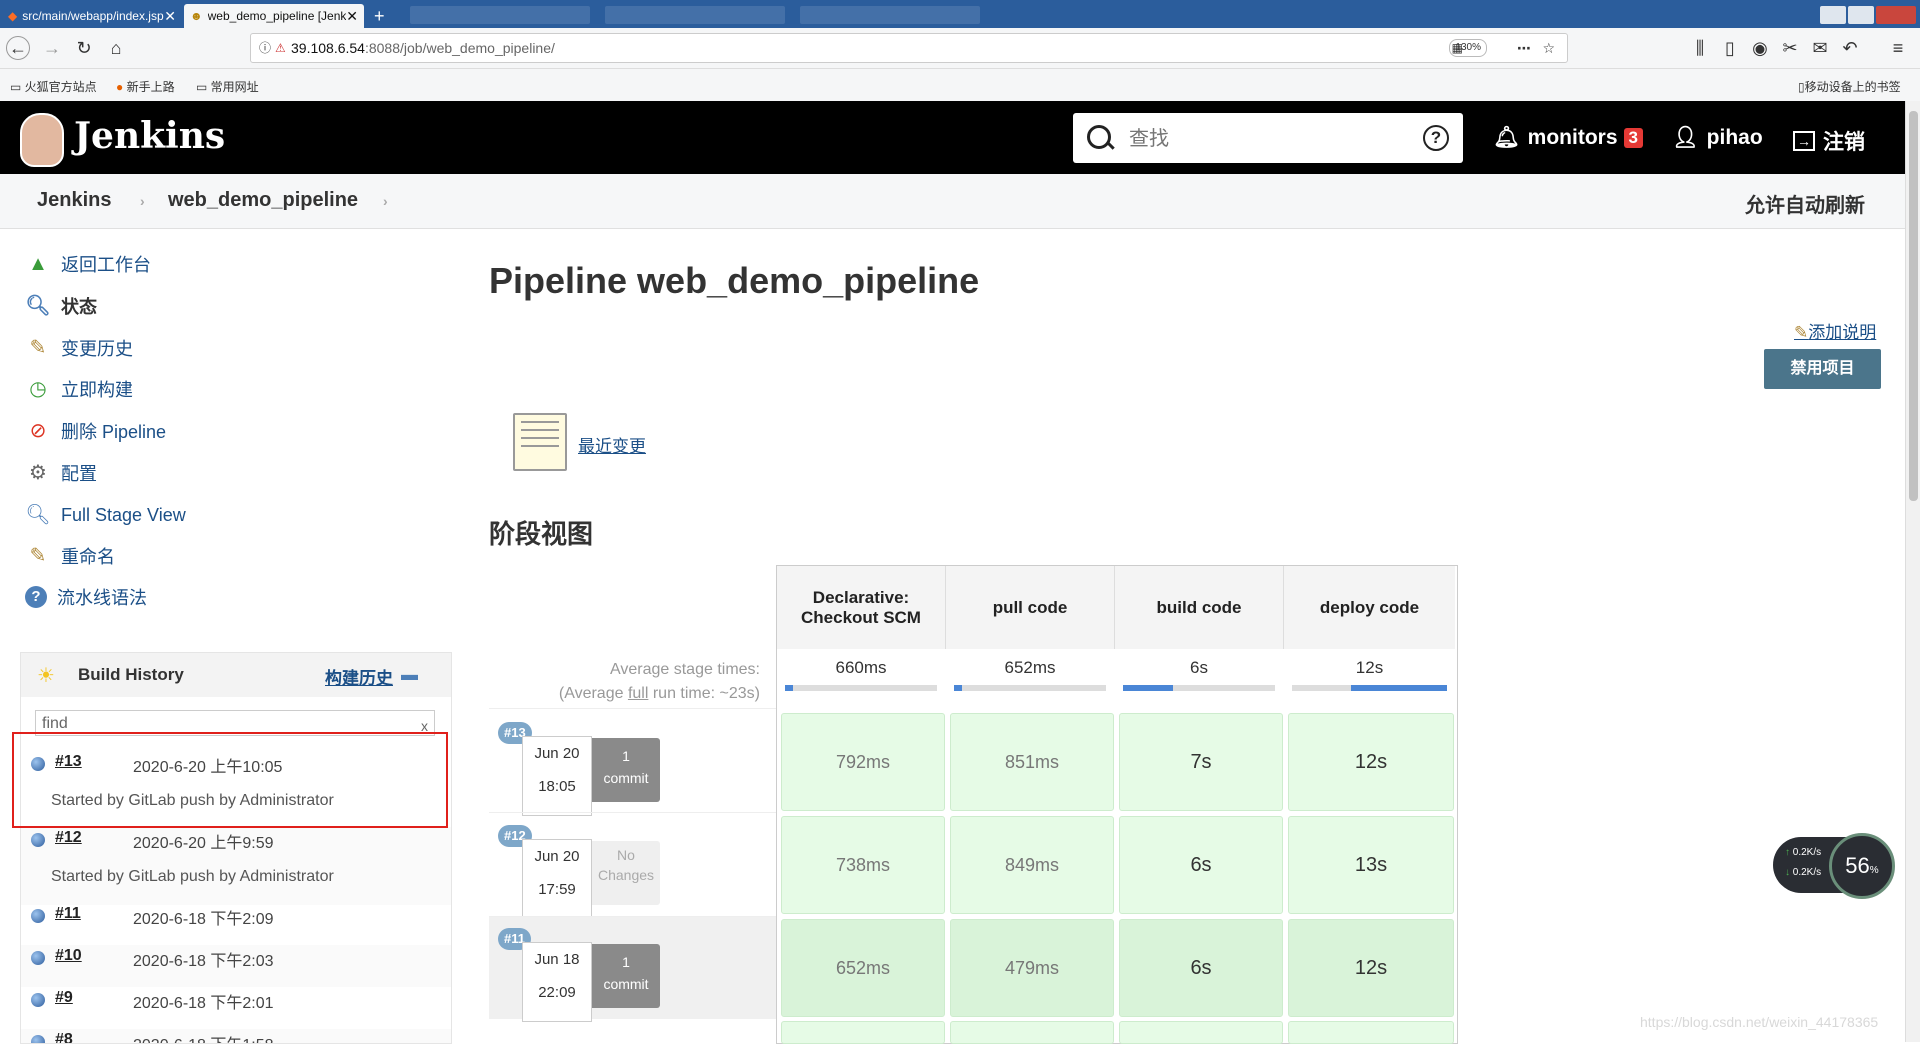  What do you see at coordinates (53, 86) in the screenshot?
I see `bookmark-item: ▭ 火狐官方站点` at bounding box center [53, 86].